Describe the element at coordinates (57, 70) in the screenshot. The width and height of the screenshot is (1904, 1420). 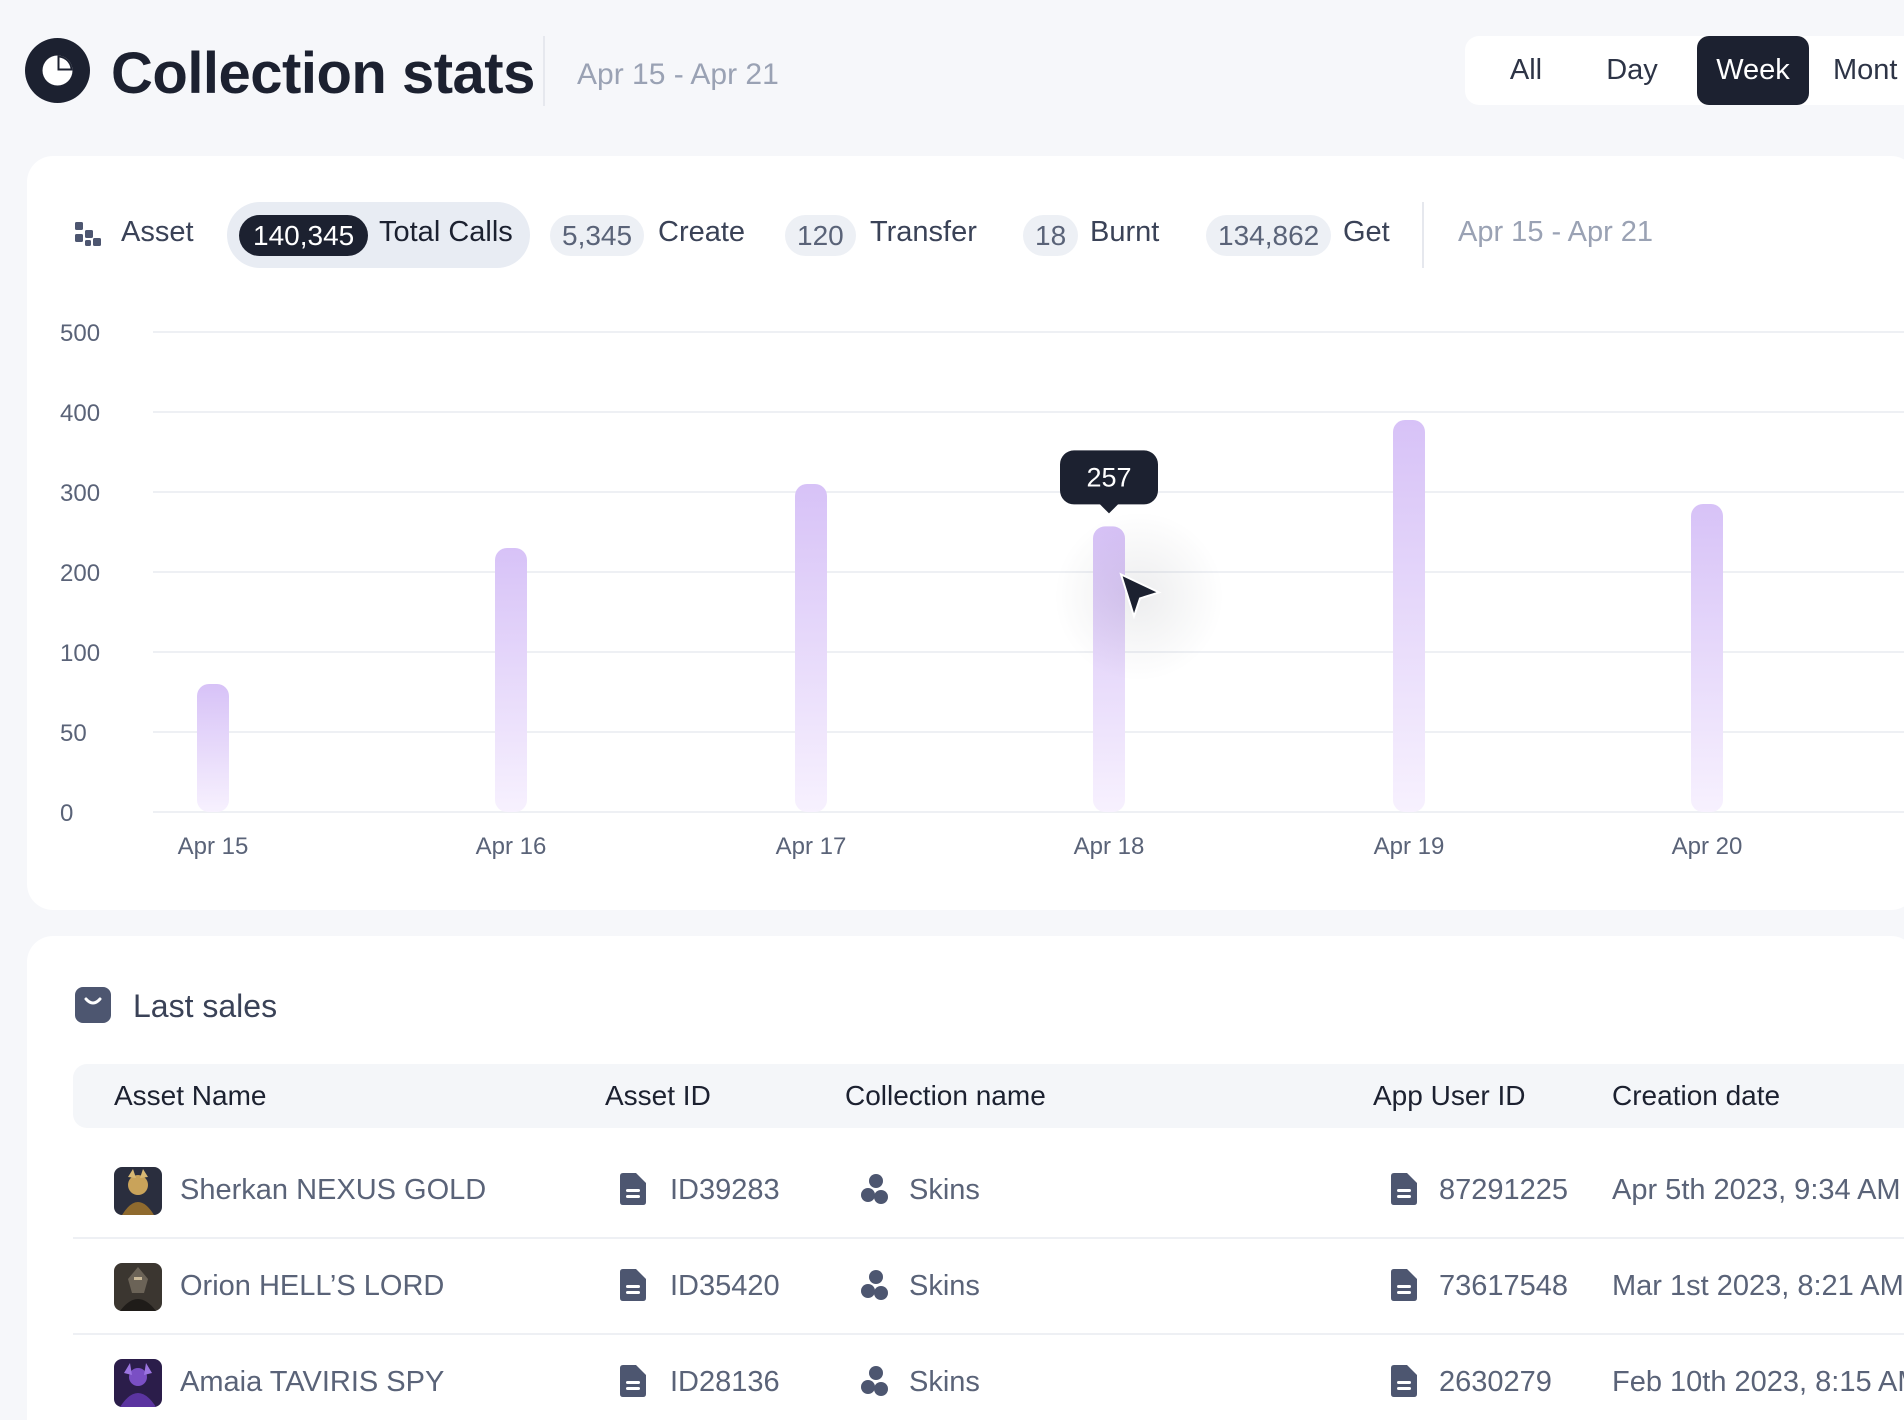
I see `pie-chart-icon` at that location.